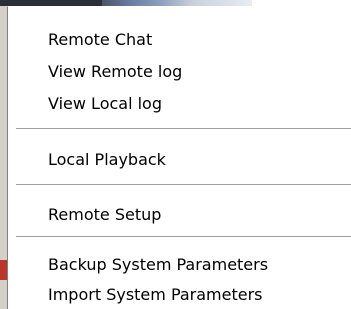 The height and width of the screenshot is (309, 351). What do you see at coordinates (158, 265) in the screenshot?
I see `menu-item-backup-system-parameters: Backup System Parameters` at bounding box center [158, 265].